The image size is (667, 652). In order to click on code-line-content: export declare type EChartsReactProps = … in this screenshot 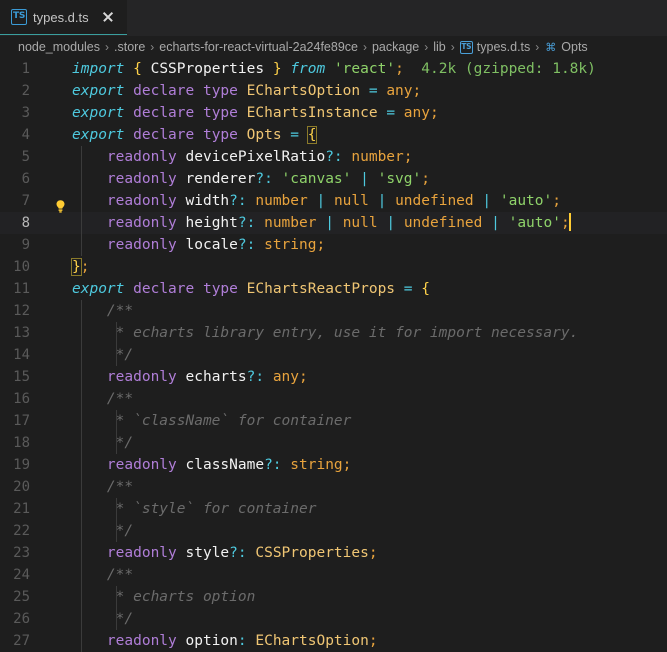, I will do `click(251, 289)`.